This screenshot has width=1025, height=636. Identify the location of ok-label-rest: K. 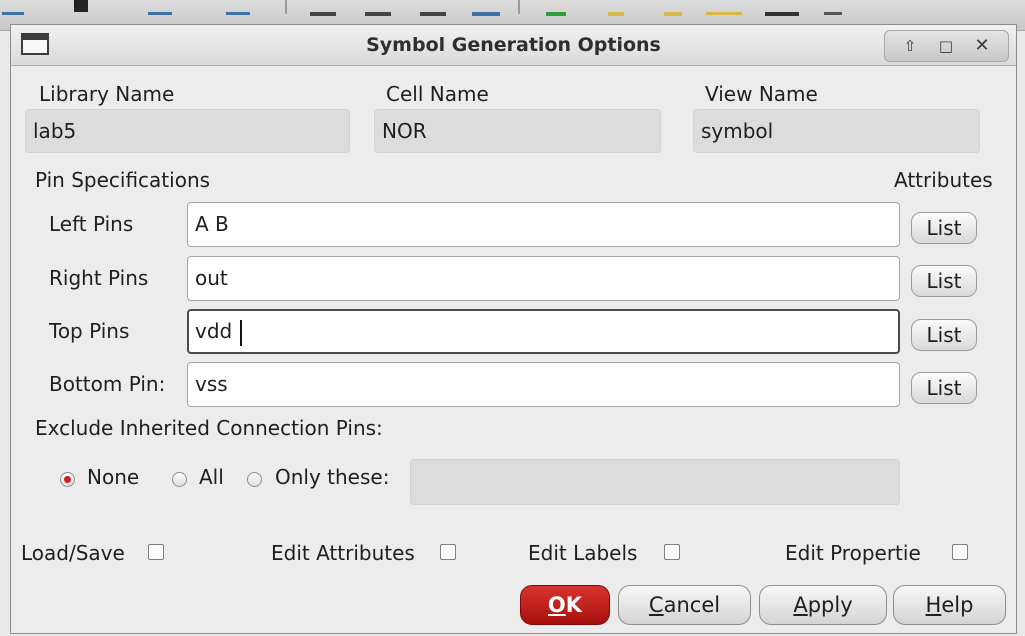
(574, 605).